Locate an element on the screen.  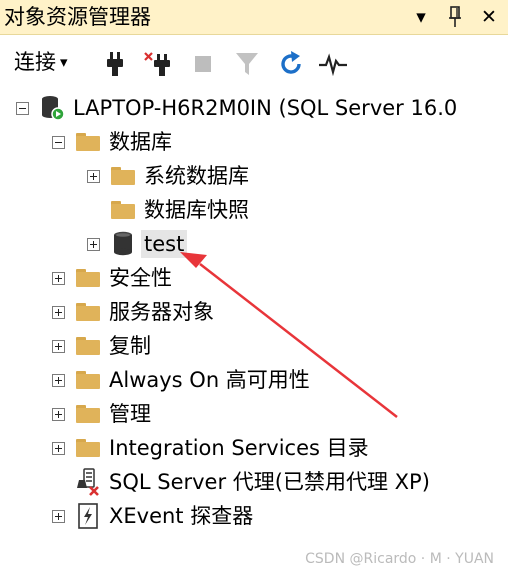
server-connected-icon is located at coordinates (52, 108).